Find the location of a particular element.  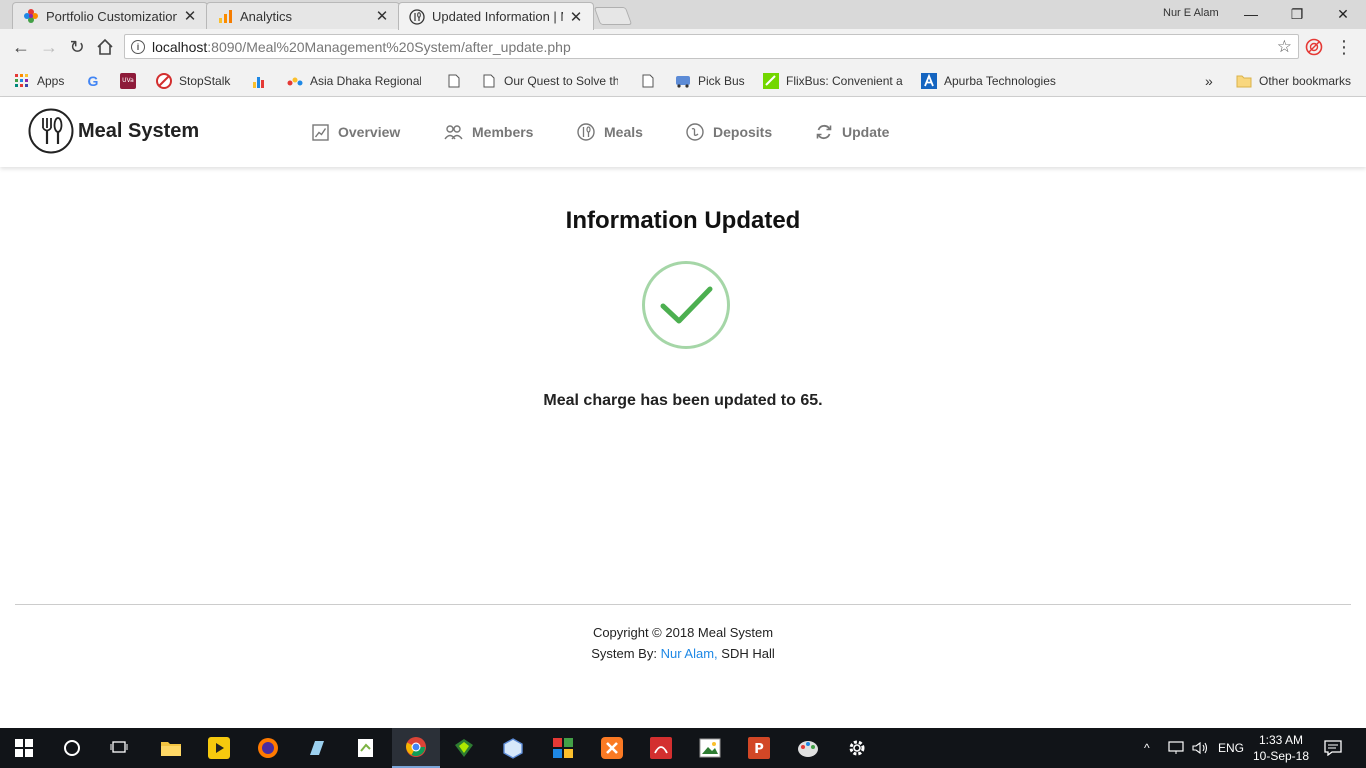

tab-title: Updated Information | M· is located at coordinates (497, 16).